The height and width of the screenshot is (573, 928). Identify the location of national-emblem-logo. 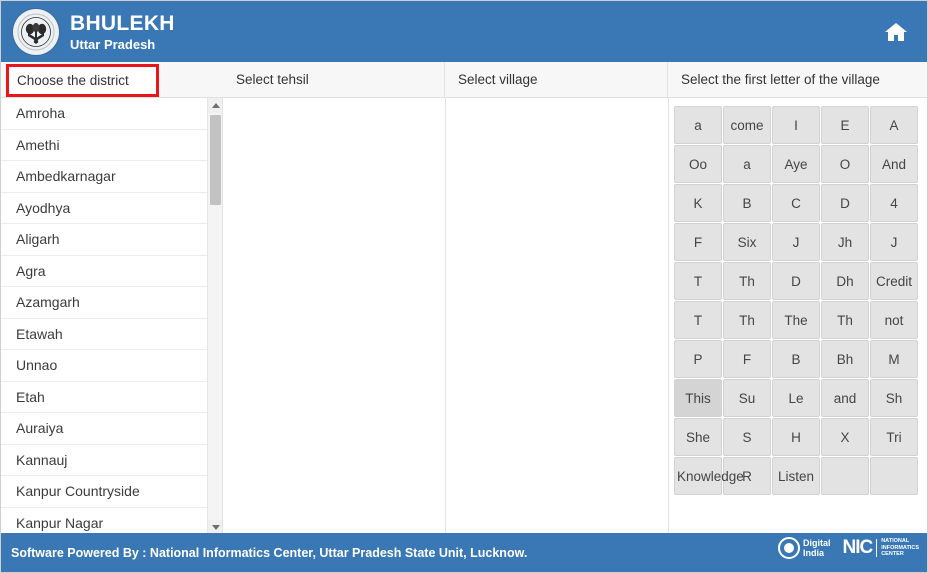
(36, 31).